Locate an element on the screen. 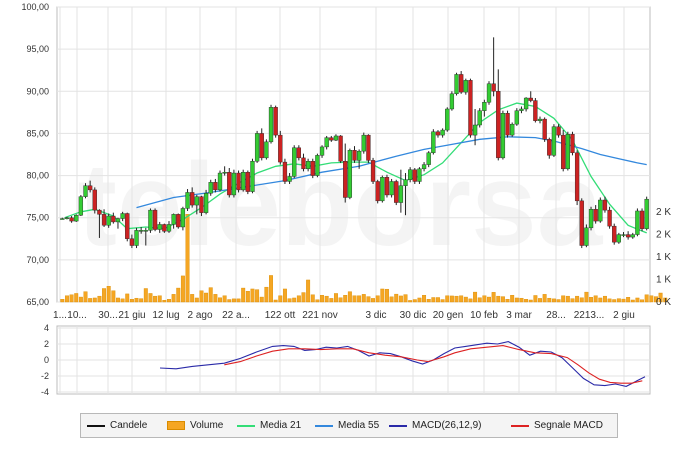 Image resolution: width=700 pixels, height=451 pixels. macd-tick-label: -4 is located at coordinates (45, 392).